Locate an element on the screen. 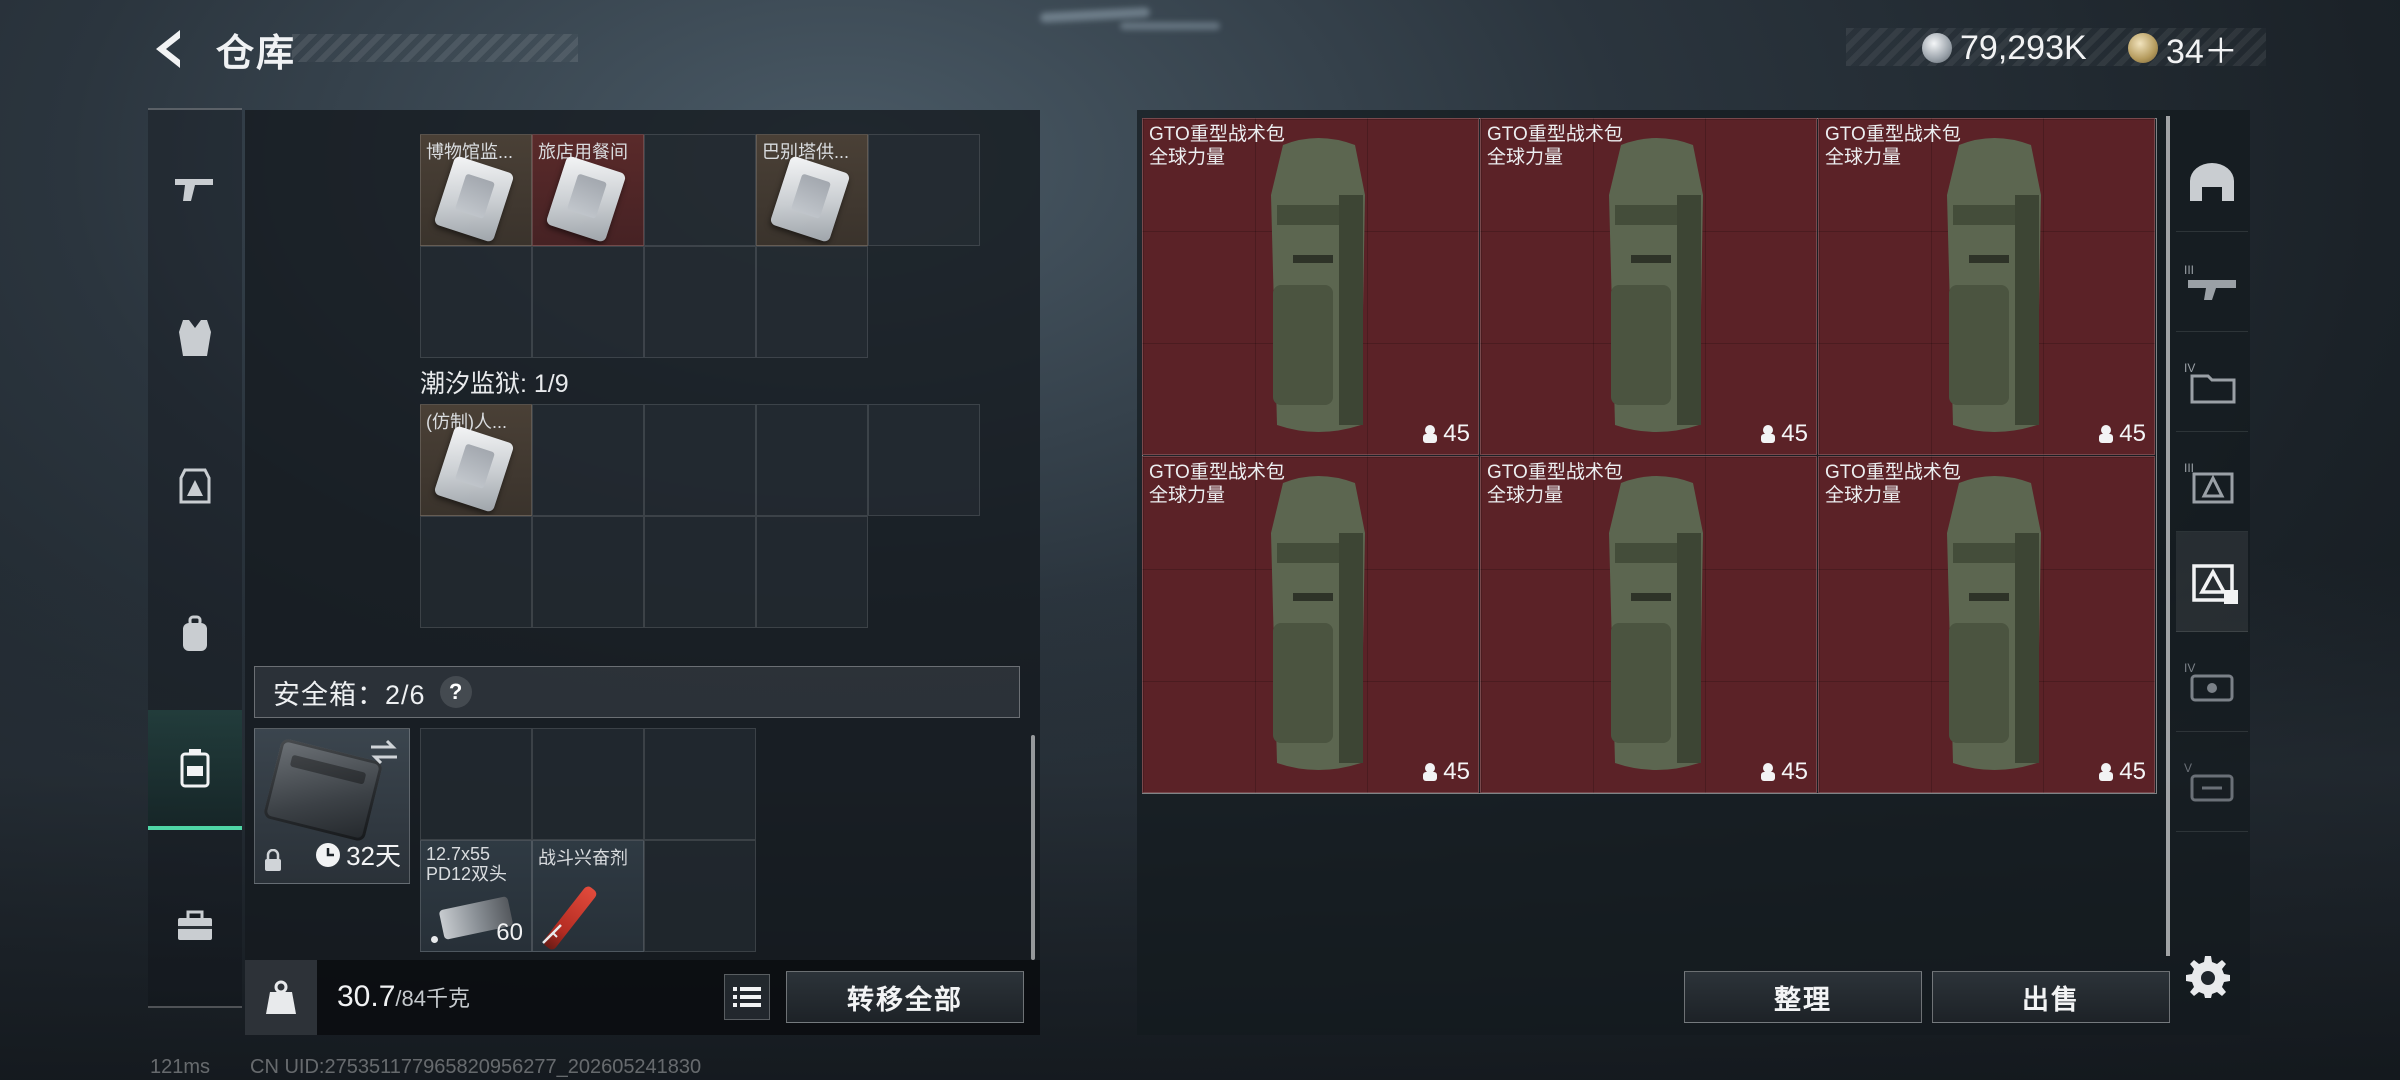  nav-armor is located at coordinates (195, 338).